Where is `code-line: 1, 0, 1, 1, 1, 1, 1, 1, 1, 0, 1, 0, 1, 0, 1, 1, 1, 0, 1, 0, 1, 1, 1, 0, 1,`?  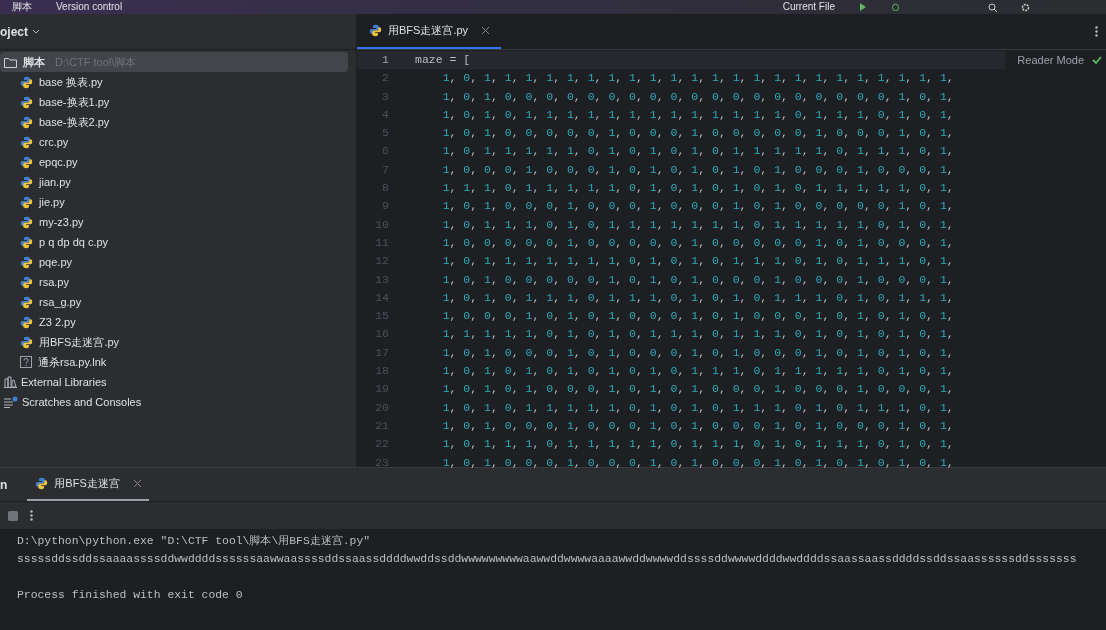 code-line: 1, 0, 1, 1, 1, 1, 1, 1, 1, 0, 1, 0, 1, 0, 1, 1, 1, 0, 1, 0, 1, 1, 1, 0, 1, is located at coordinates (697, 261).